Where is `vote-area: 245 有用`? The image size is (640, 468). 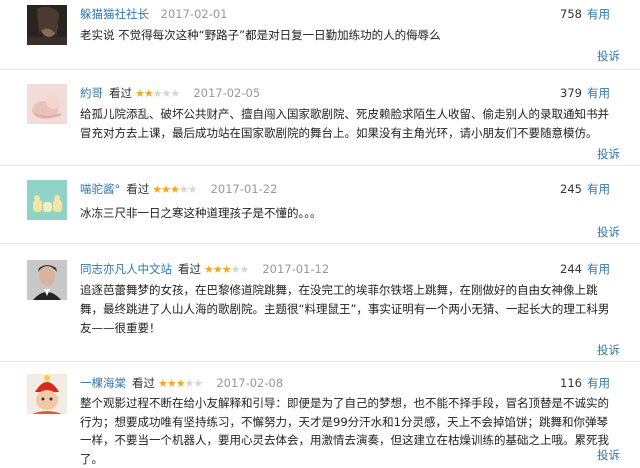 vote-area: 245 有用 is located at coordinates (585, 189).